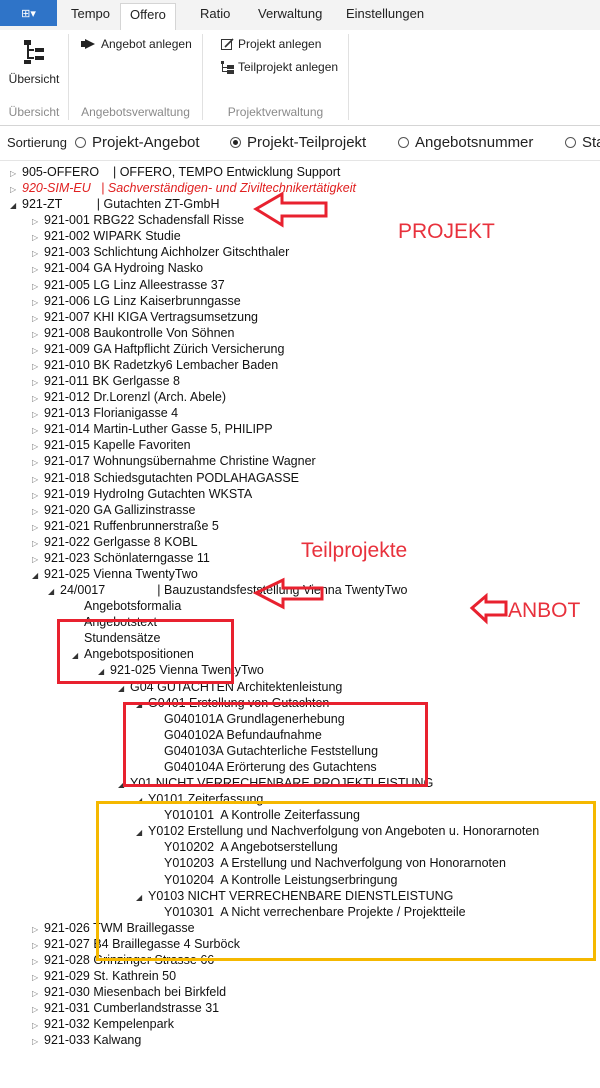  I want to click on annotation-label-anbot: ANBOT, so click(544, 610).